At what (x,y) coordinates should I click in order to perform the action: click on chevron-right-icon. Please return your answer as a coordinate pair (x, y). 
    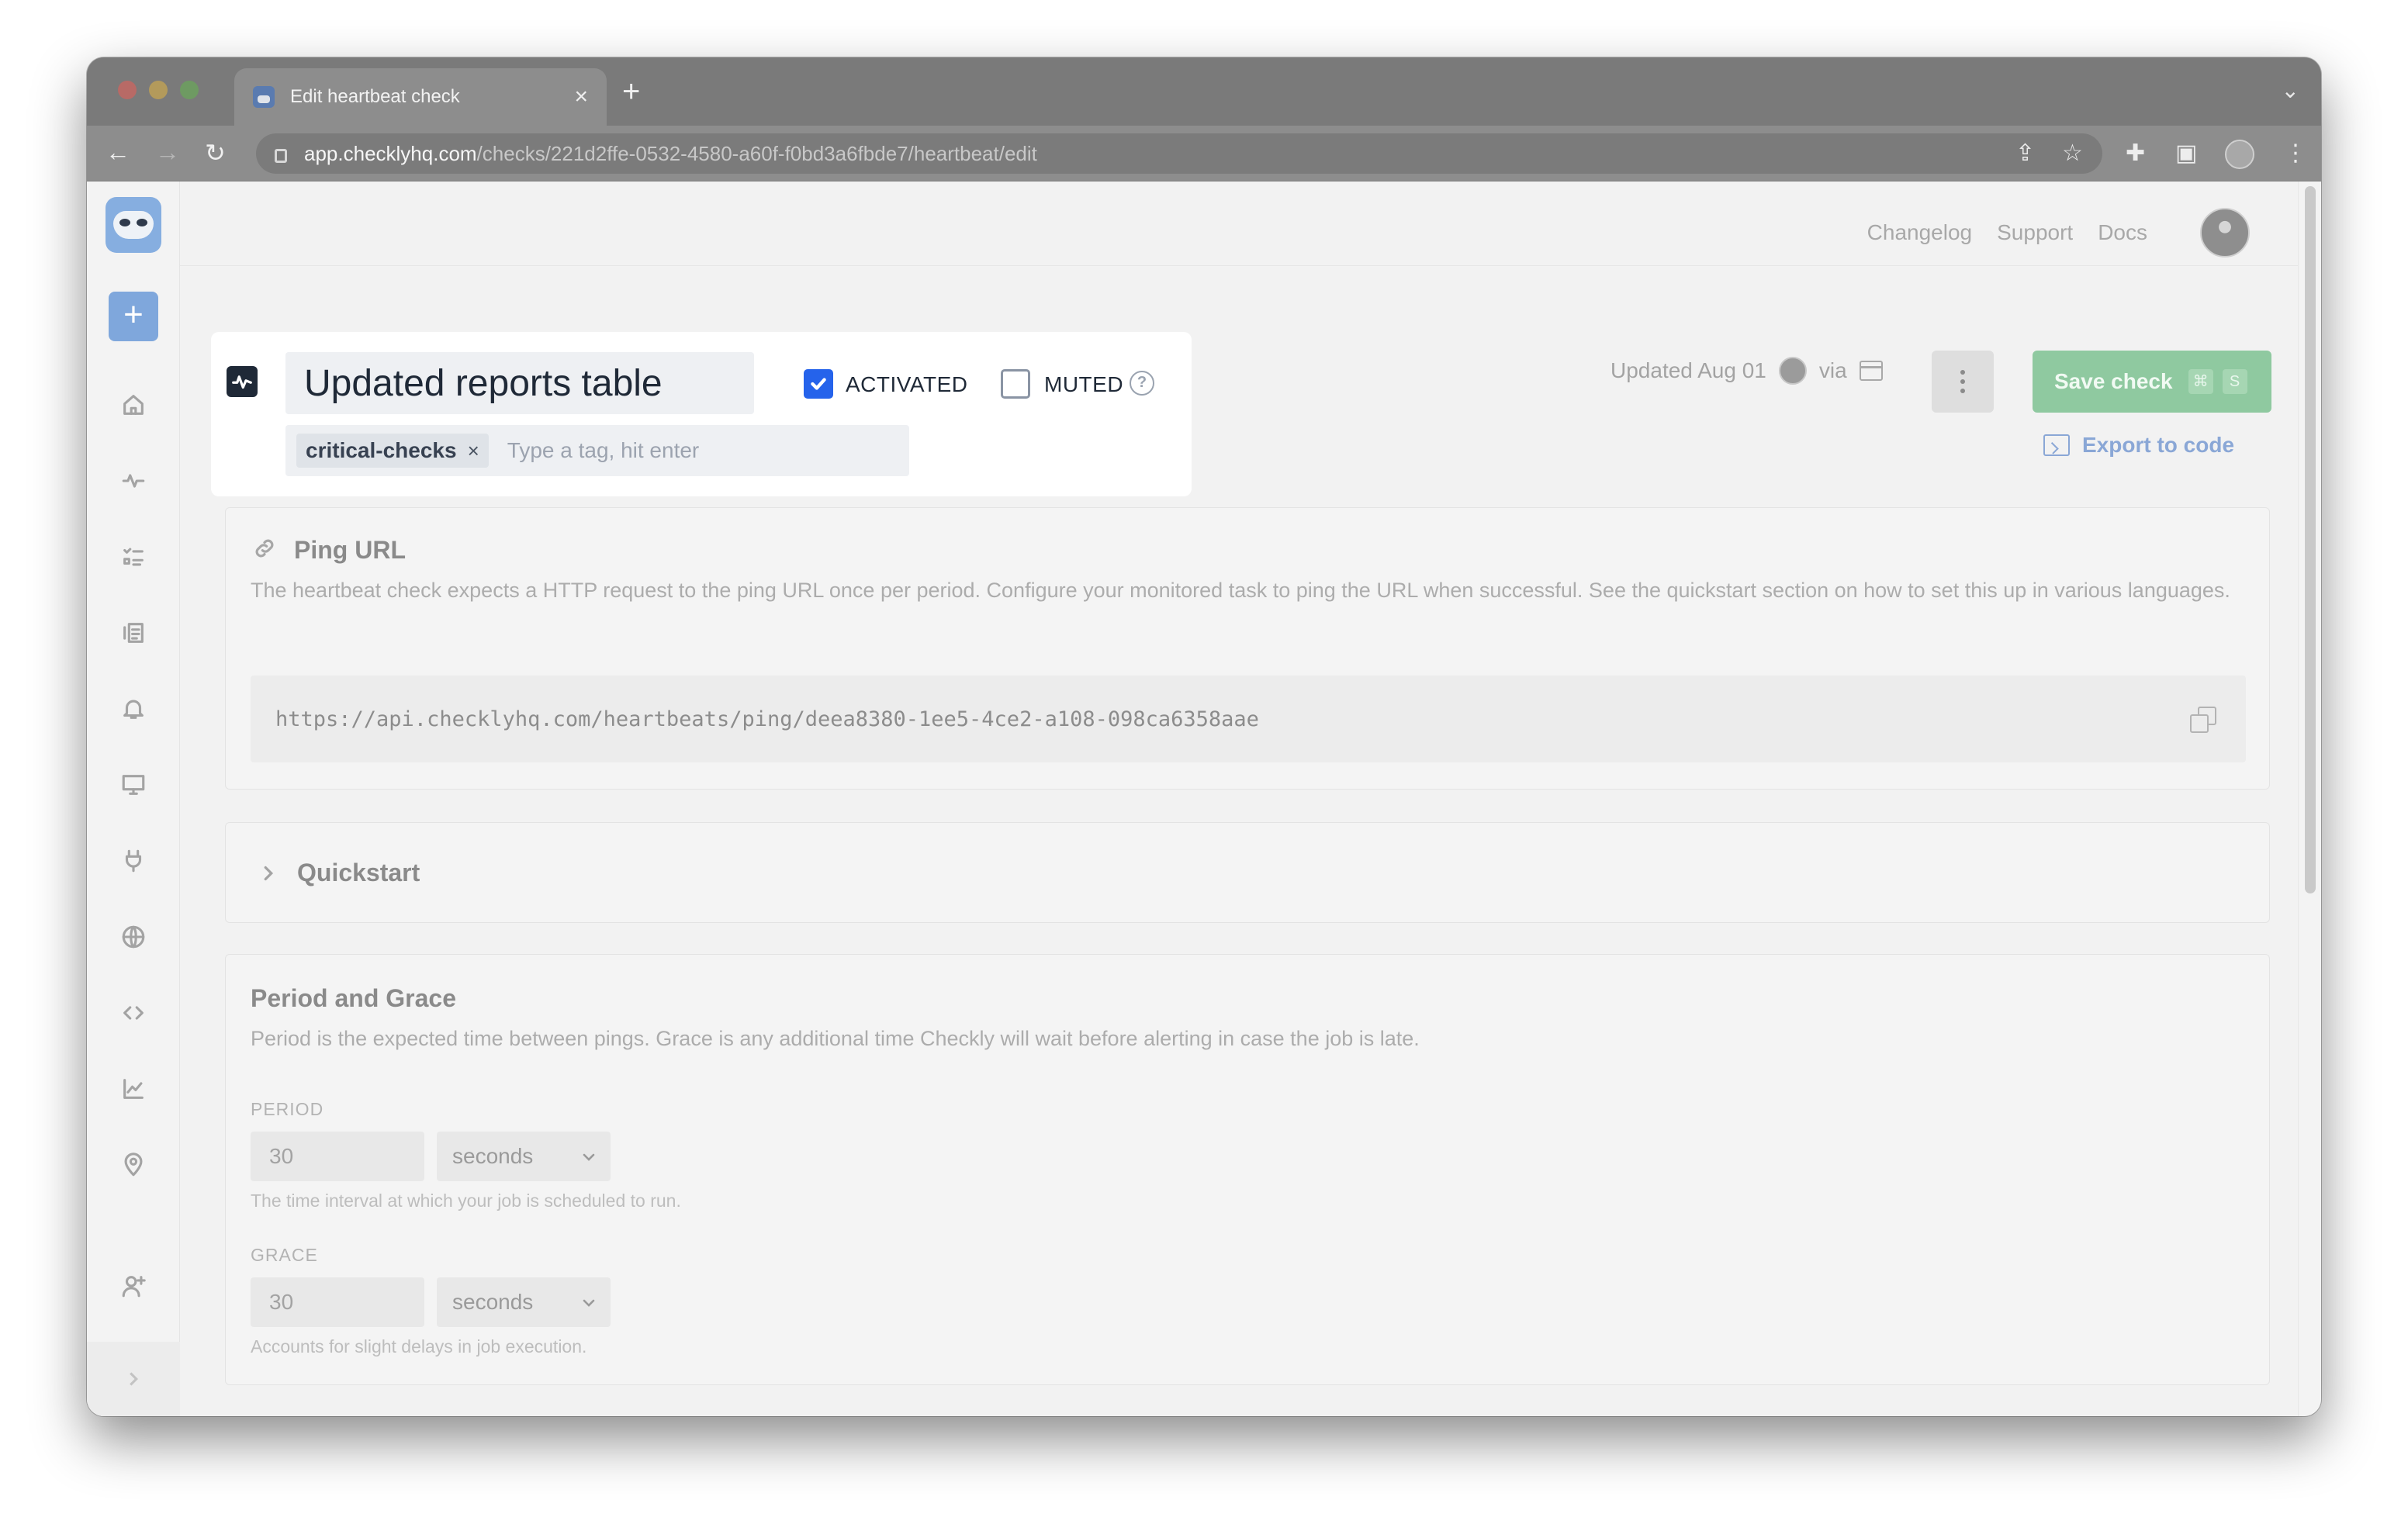
    Looking at the image, I should click on (268, 873).